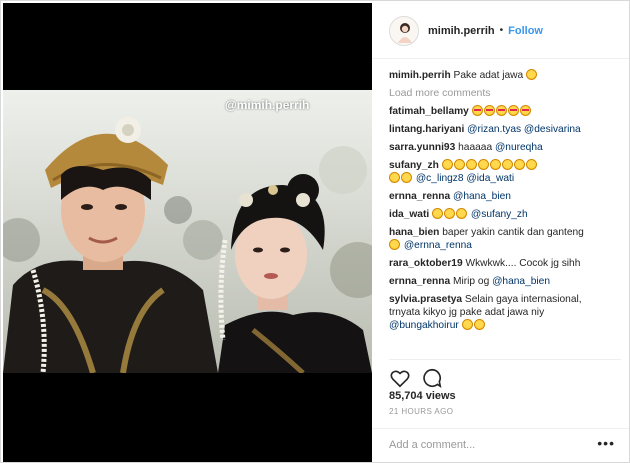 This screenshot has width=630, height=463. Describe the element at coordinates (499, 214) in the screenshot. I see `mention-link: @sufany_zh` at that location.